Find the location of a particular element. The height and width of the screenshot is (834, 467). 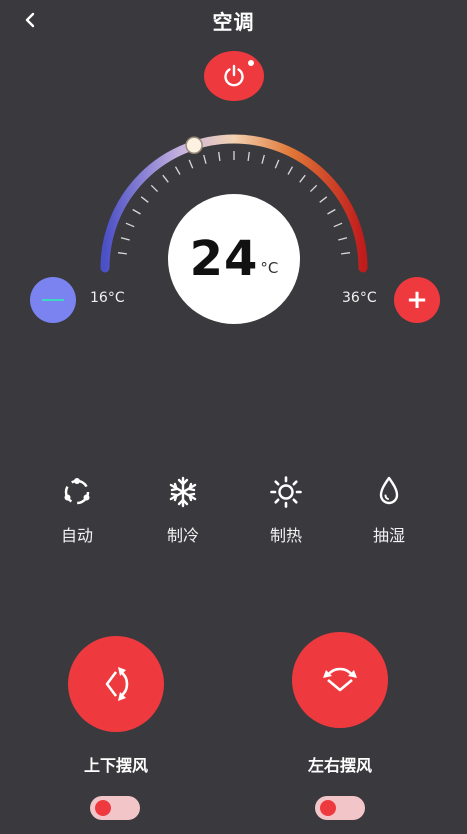

temperature-unit: °C is located at coordinates (269, 268).